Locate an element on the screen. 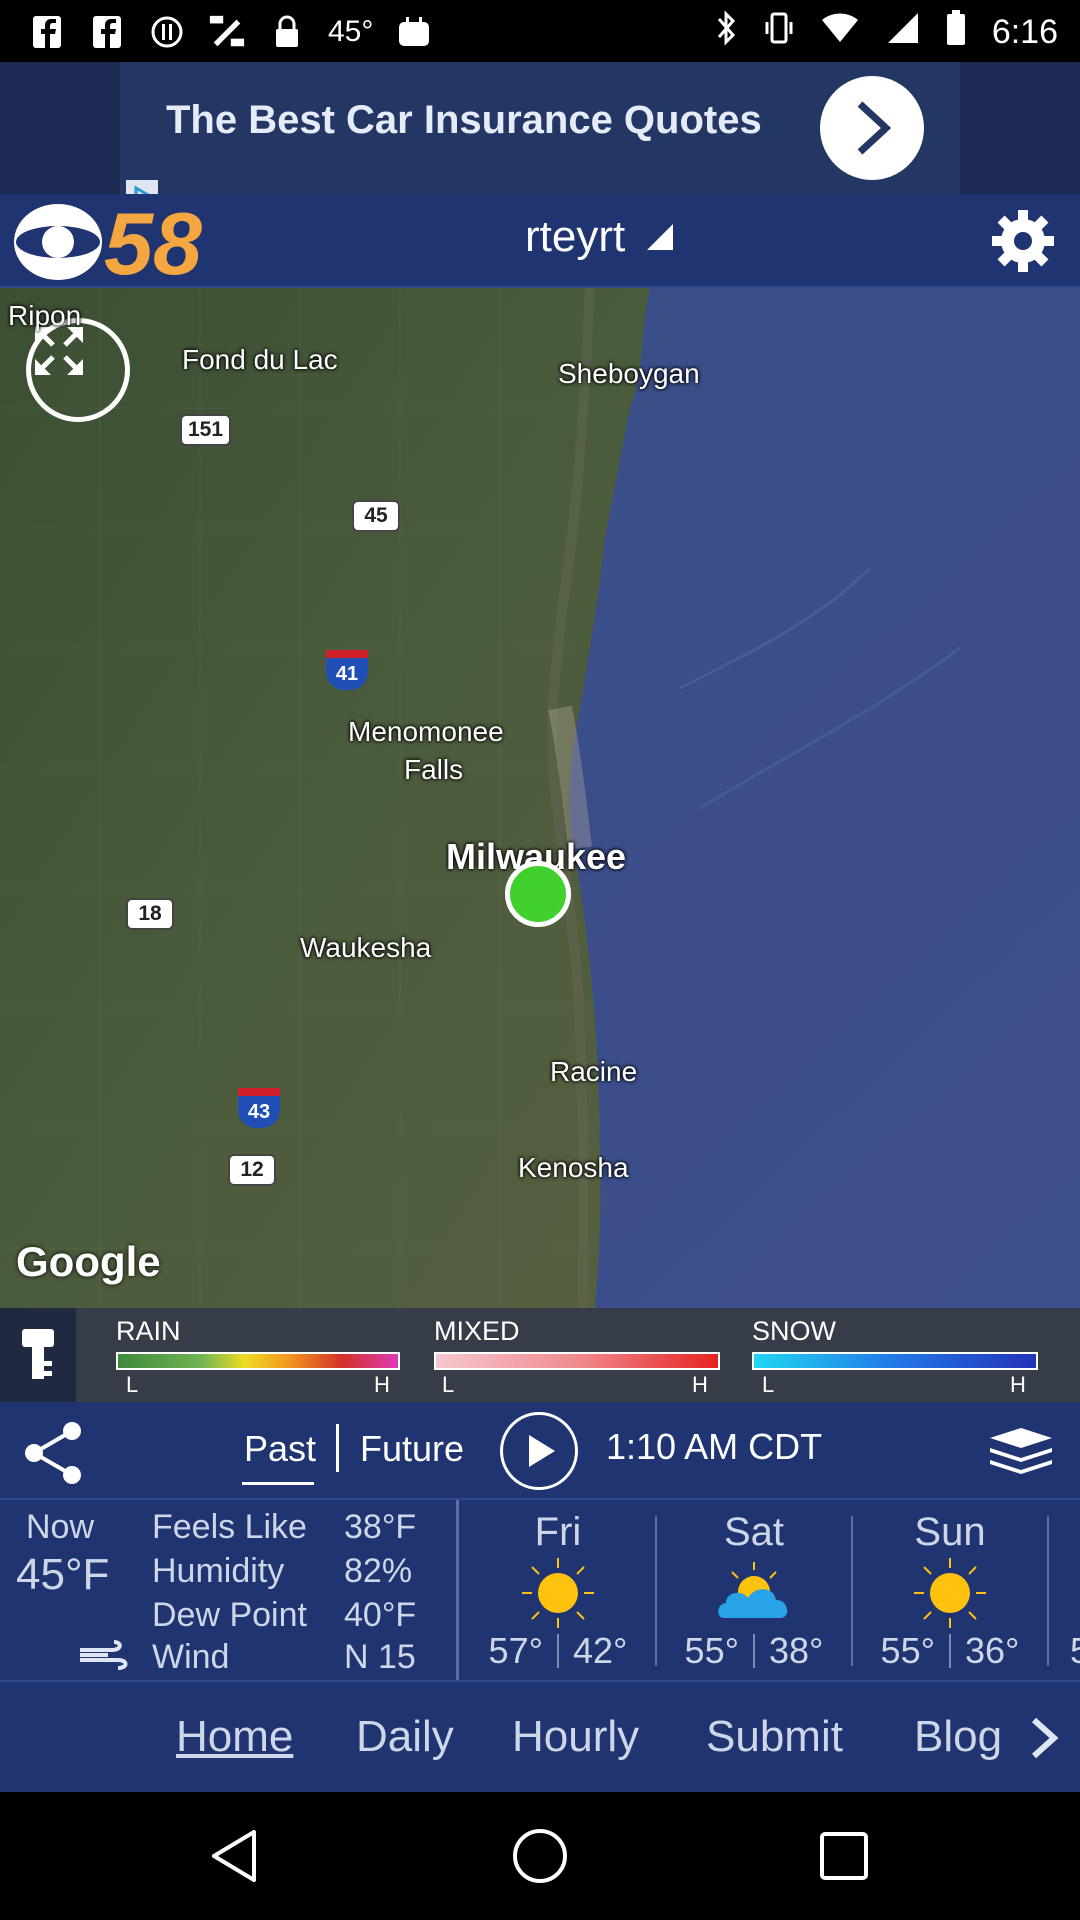  forecast-divider is located at coordinates (1048, 1591).